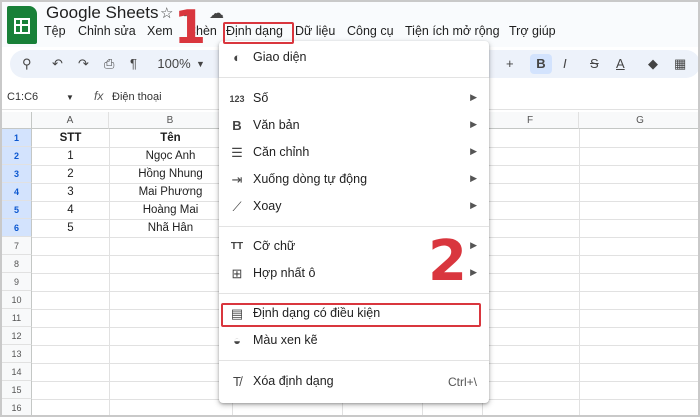 This screenshot has height=417, width=700. What do you see at coordinates (354, 341) in the screenshot?
I see `menu-item-alternating-colors: ◒ Màu xen kẽ` at bounding box center [354, 341].